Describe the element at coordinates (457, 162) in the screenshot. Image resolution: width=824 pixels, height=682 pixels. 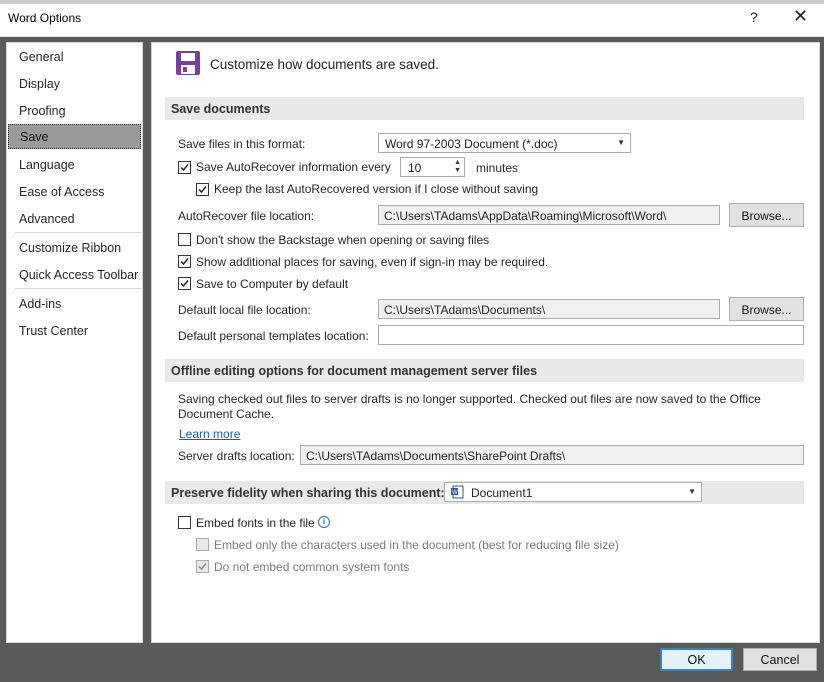
I see `chevron-up-icon: ▲` at that location.